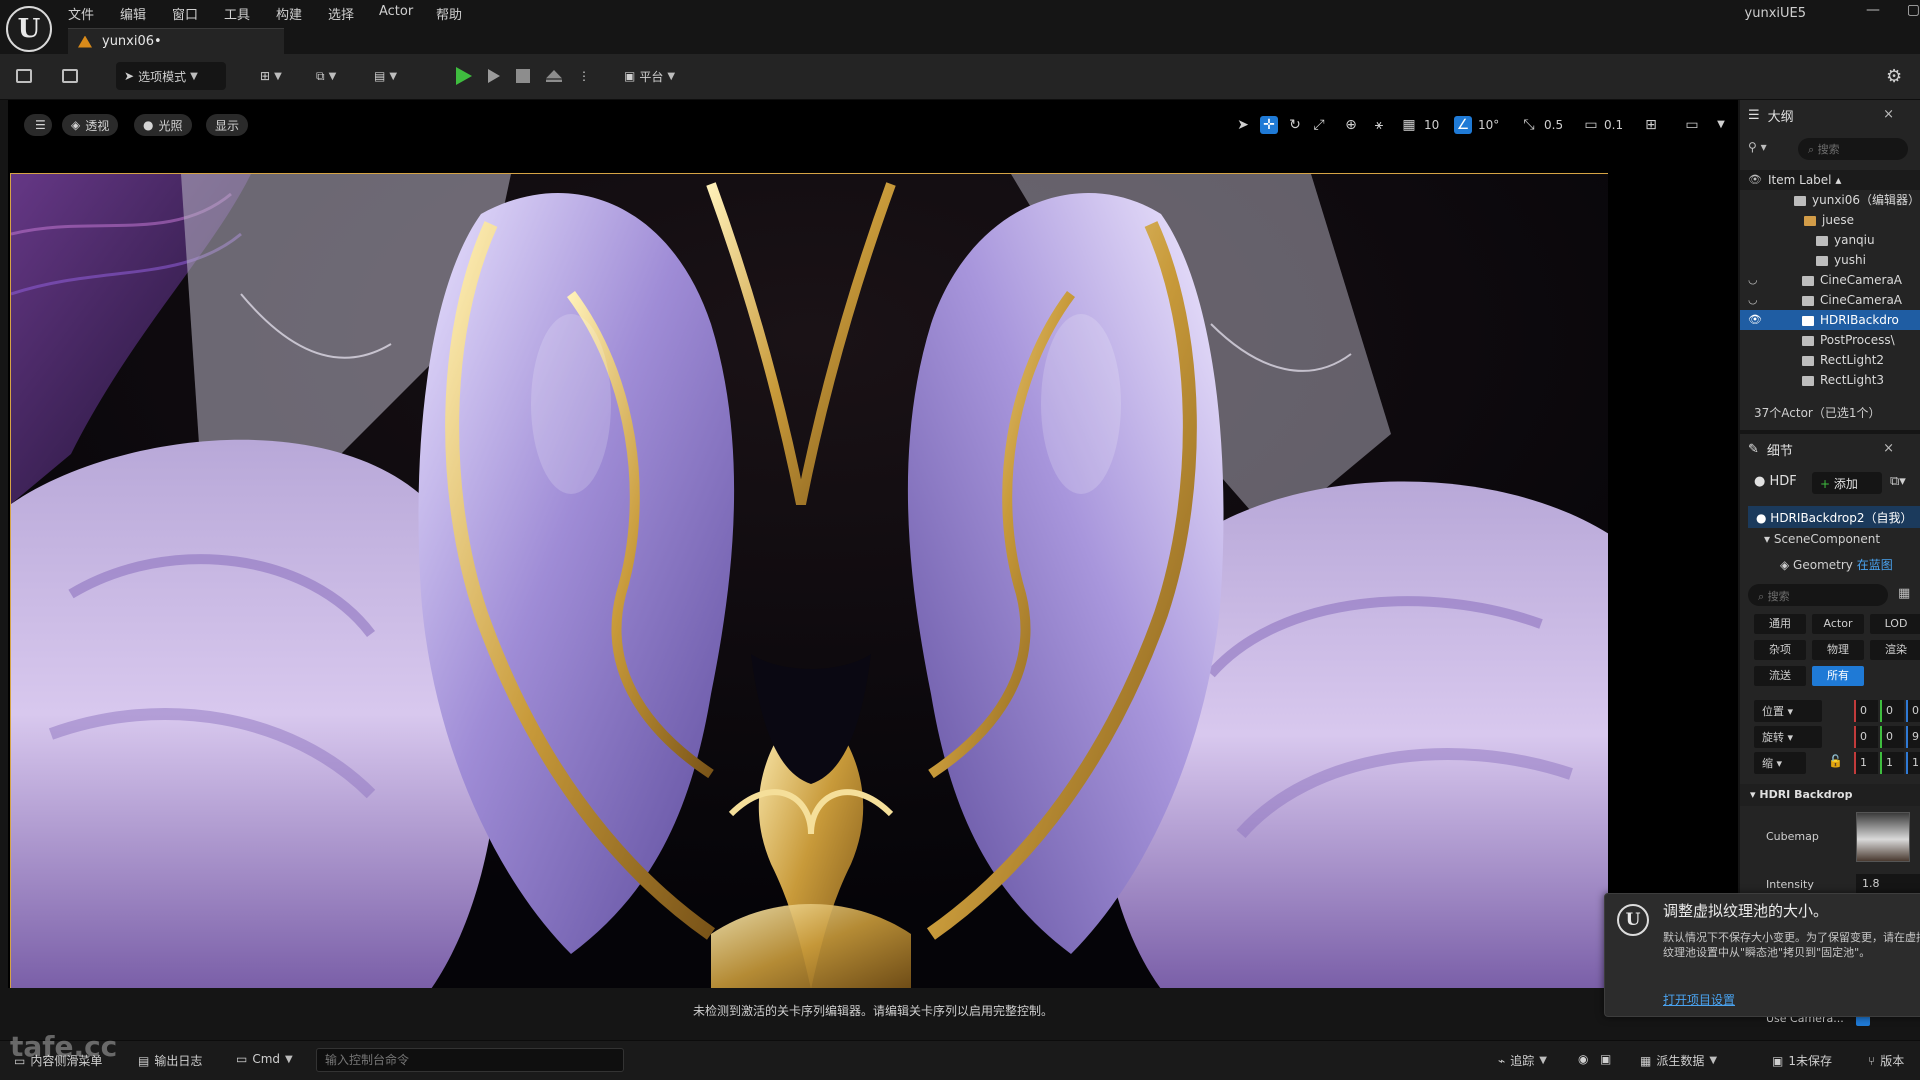  What do you see at coordinates (1873, 10) in the screenshot?
I see `minimize-icon: —` at bounding box center [1873, 10].